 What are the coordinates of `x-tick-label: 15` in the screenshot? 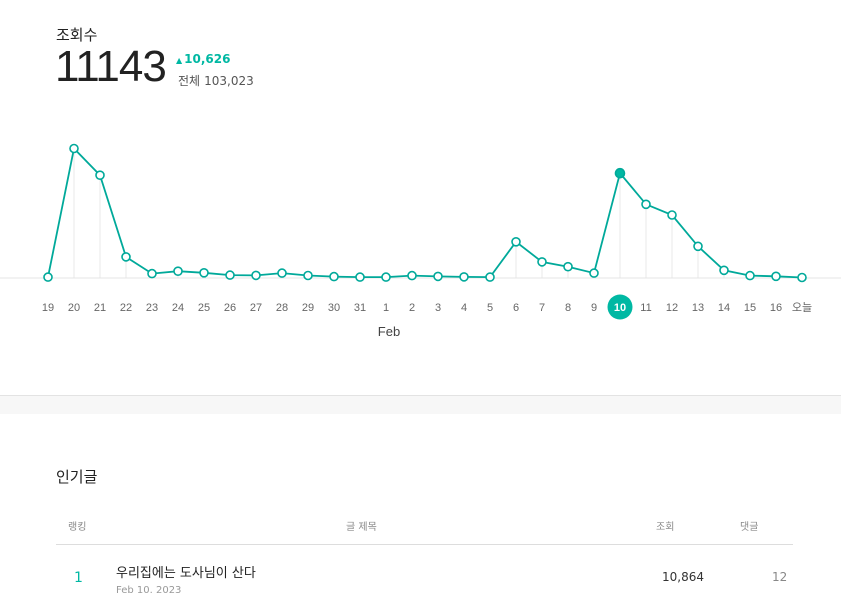 It's located at (750, 308).